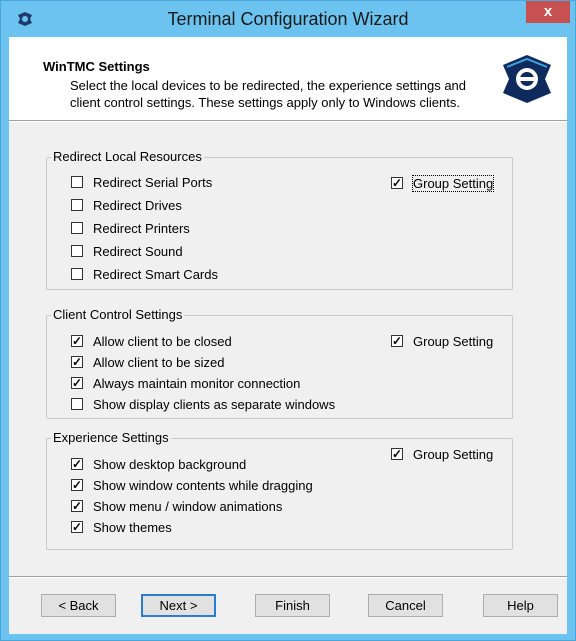  What do you see at coordinates (214, 404) in the screenshot?
I see `checkbox-label: Show display clients as separate windows` at bounding box center [214, 404].